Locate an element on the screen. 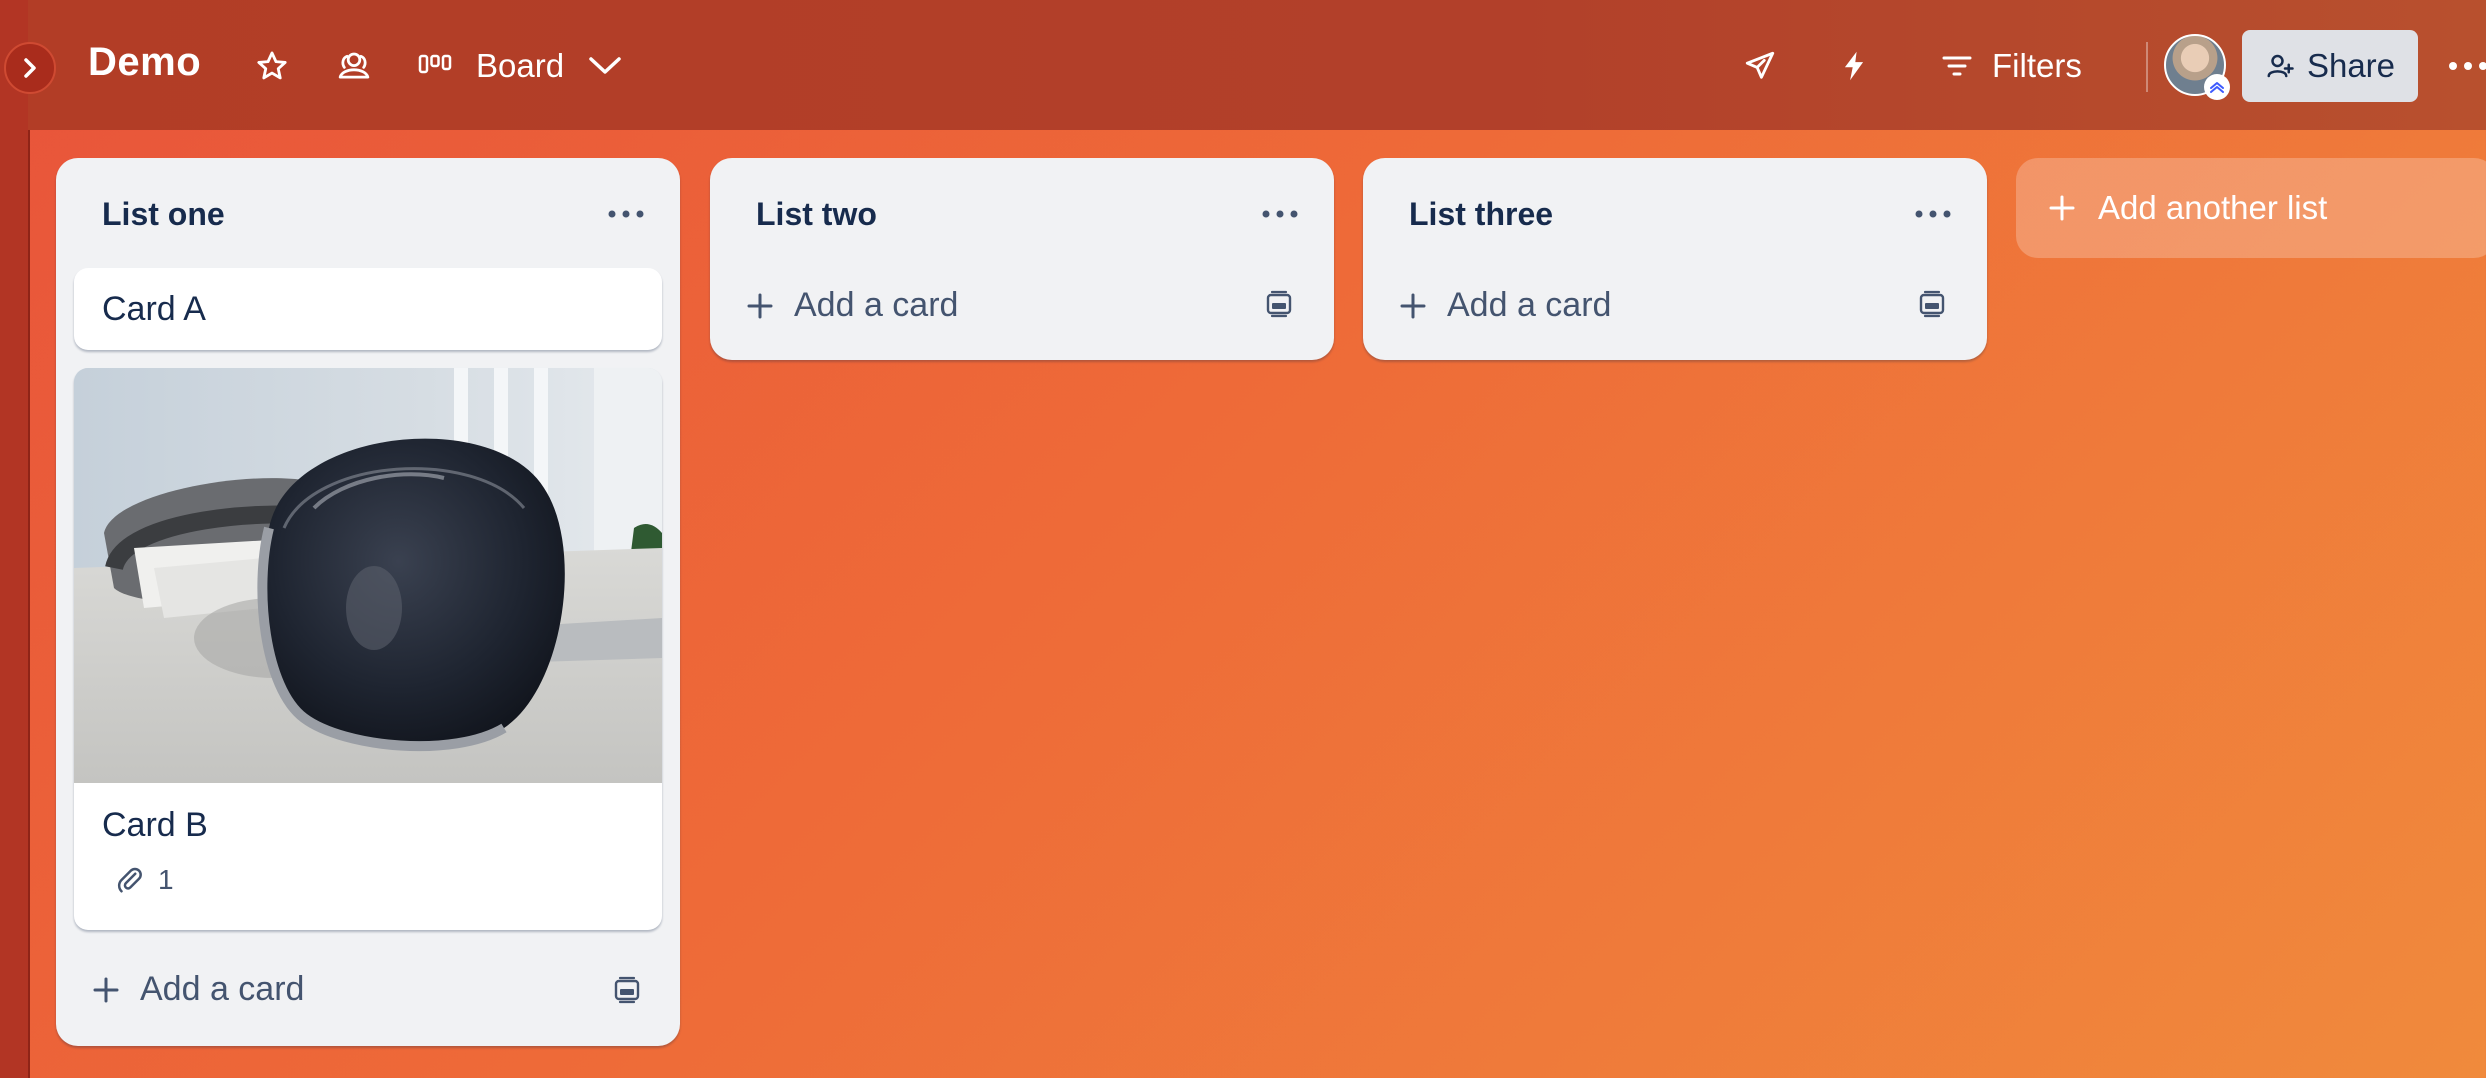  card-cover-image is located at coordinates (368, 575).